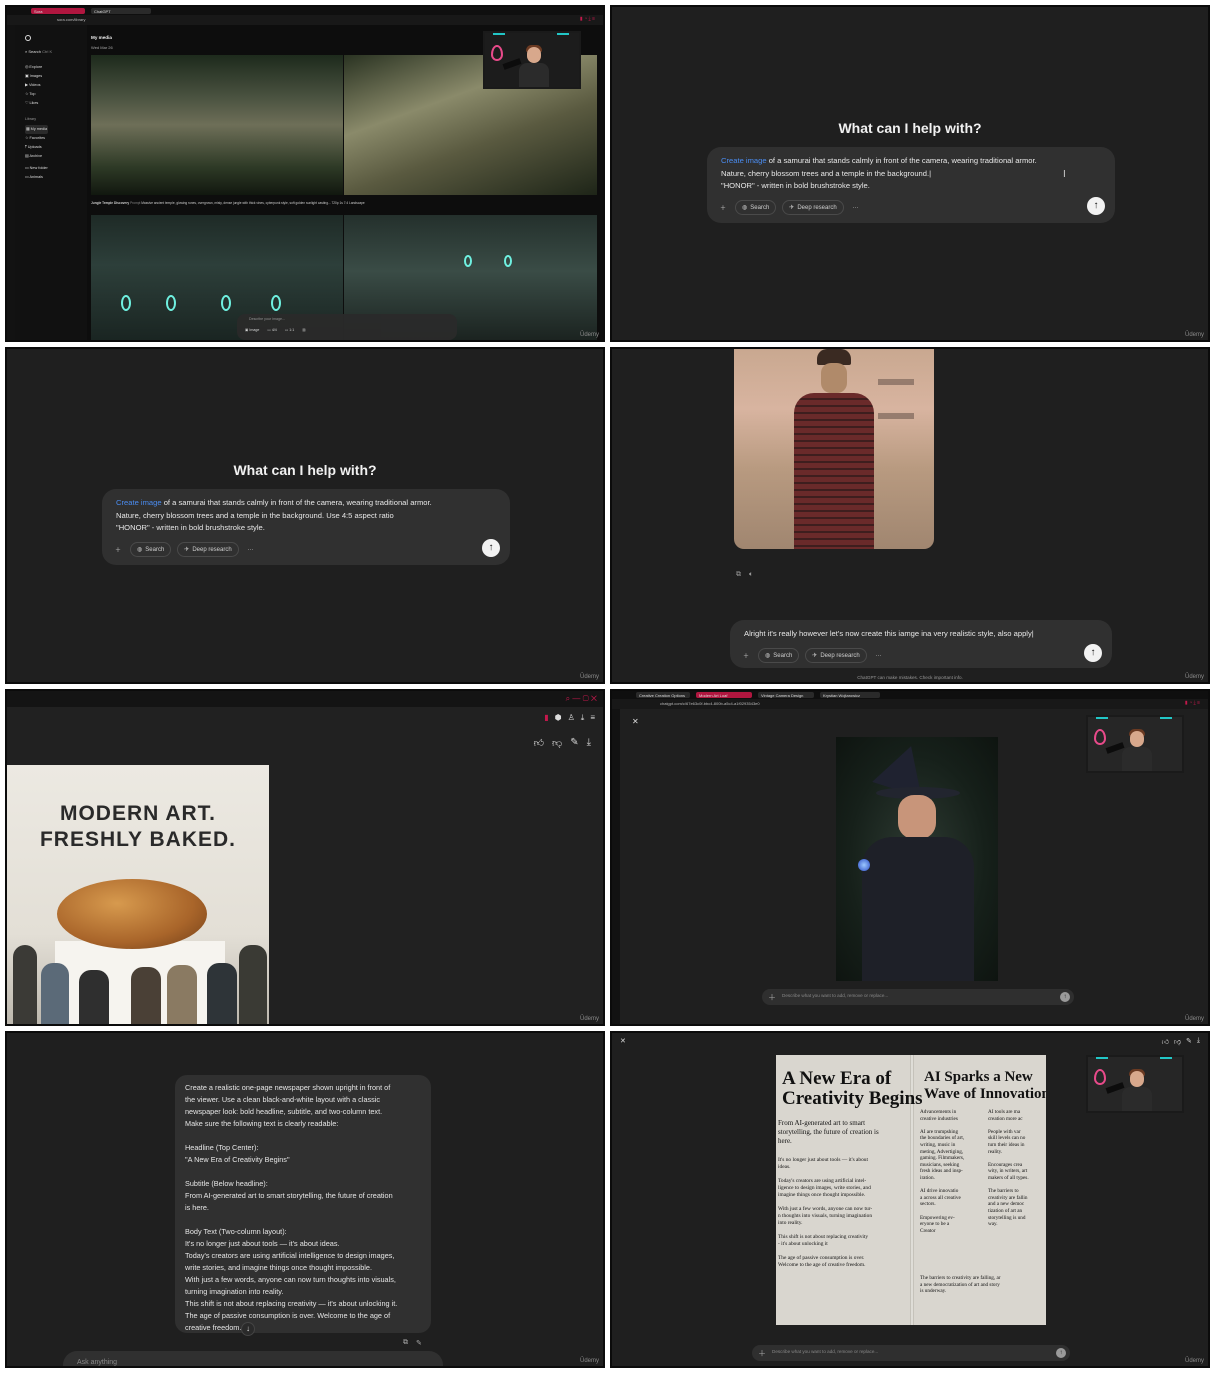 This screenshot has width=1215, height=1373. I want to click on tab-chatgpt: ChatGPT, so click(121, 11).